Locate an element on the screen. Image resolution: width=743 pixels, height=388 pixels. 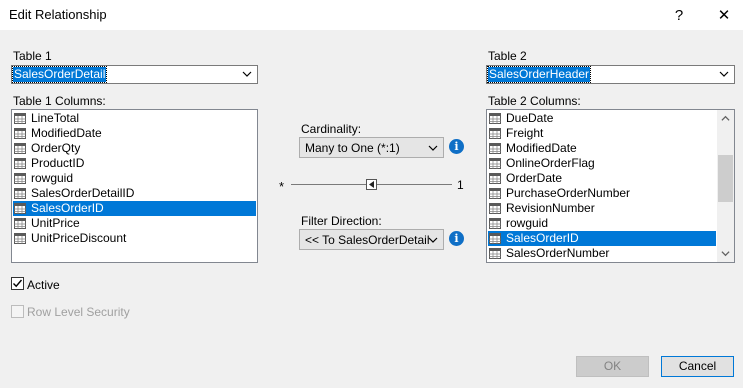
list-item: Freight is located at coordinates (602, 133).